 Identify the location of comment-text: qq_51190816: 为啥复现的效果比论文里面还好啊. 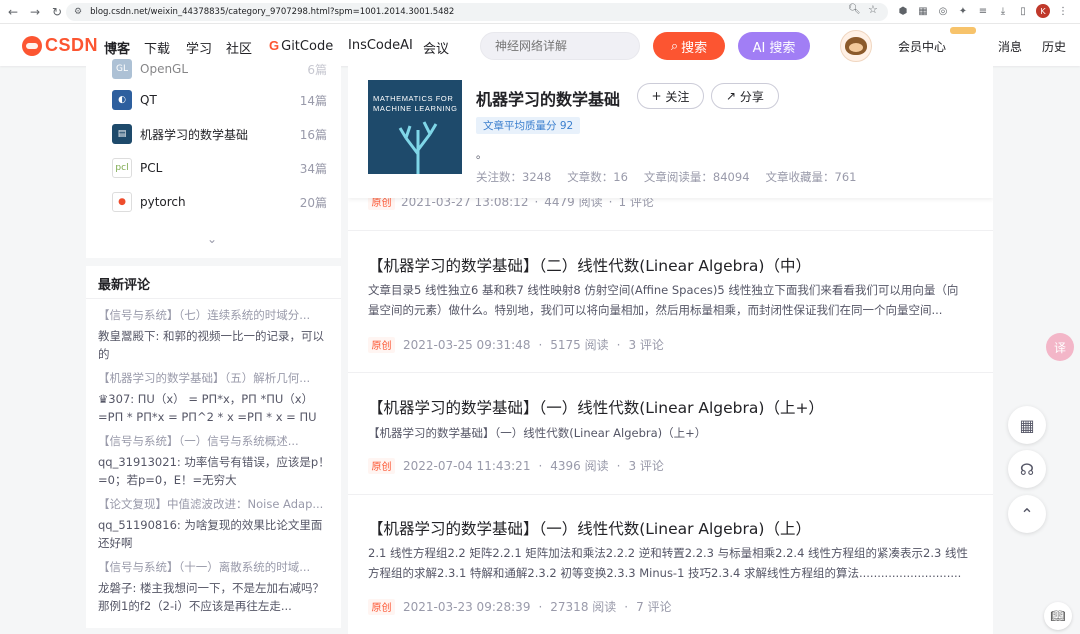
(210, 534).